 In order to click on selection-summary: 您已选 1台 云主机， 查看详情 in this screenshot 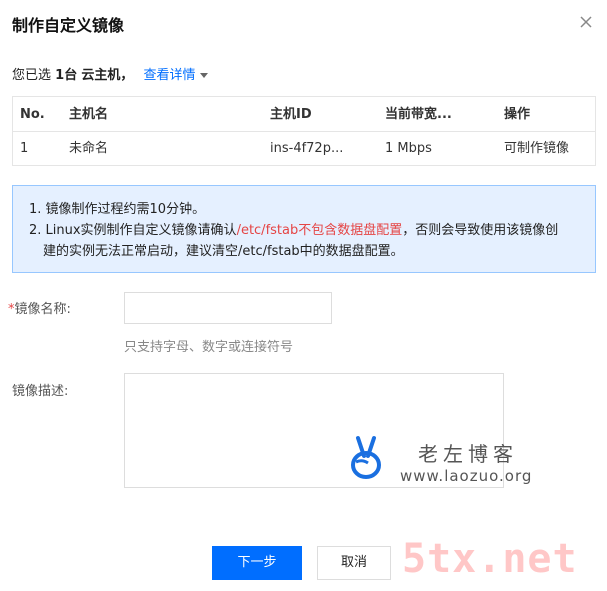, I will do `click(110, 73)`.